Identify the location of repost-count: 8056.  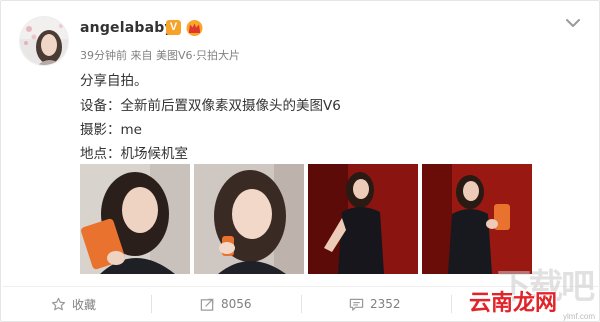
(236, 304).